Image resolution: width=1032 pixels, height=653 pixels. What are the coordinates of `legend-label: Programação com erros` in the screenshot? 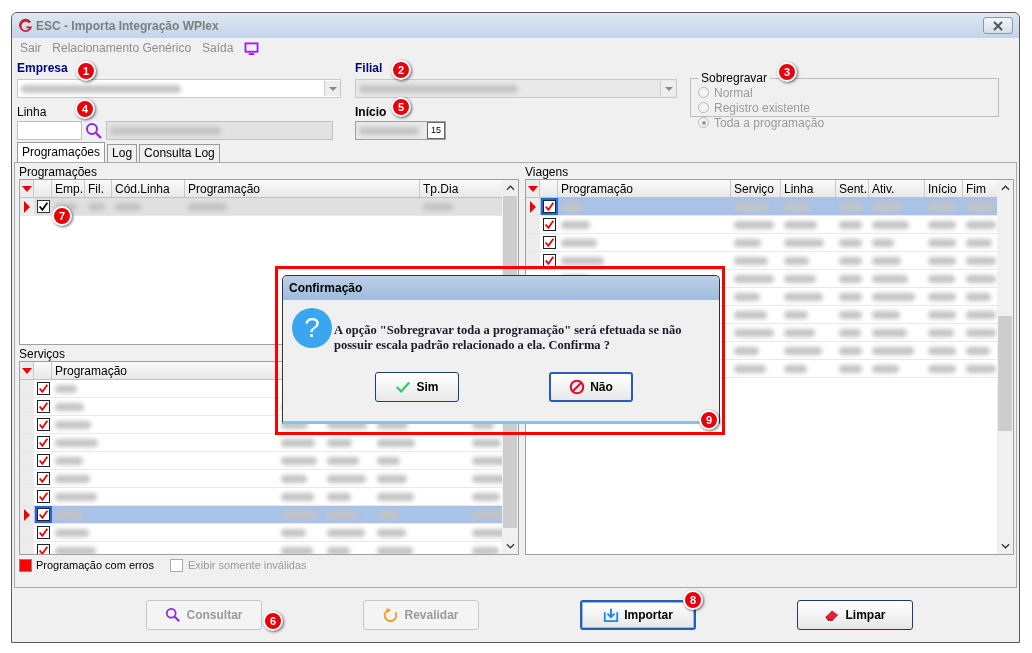 It's located at (95, 565).